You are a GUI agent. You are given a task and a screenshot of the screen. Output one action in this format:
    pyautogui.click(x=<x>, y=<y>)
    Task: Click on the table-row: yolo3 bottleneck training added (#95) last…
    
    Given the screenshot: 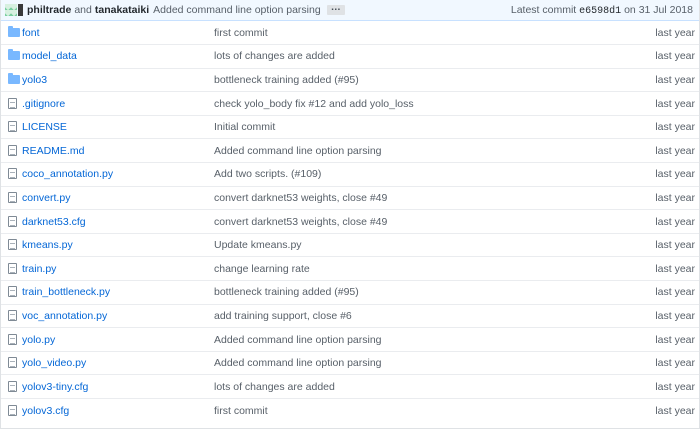 What is the action you would take?
    pyautogui.click(x=350, y=79)
    